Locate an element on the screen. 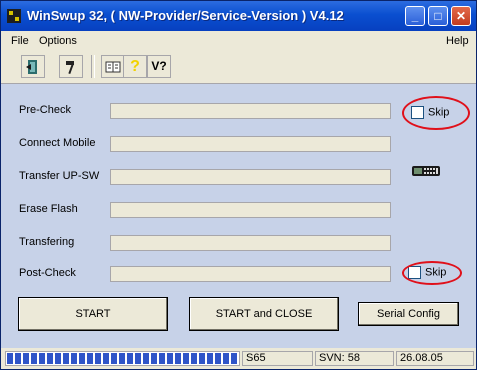 Image resolution: width=477 pixels, height=370 pixels. erase-flash-label: Erase Flash is located at coordinates (48, 209).